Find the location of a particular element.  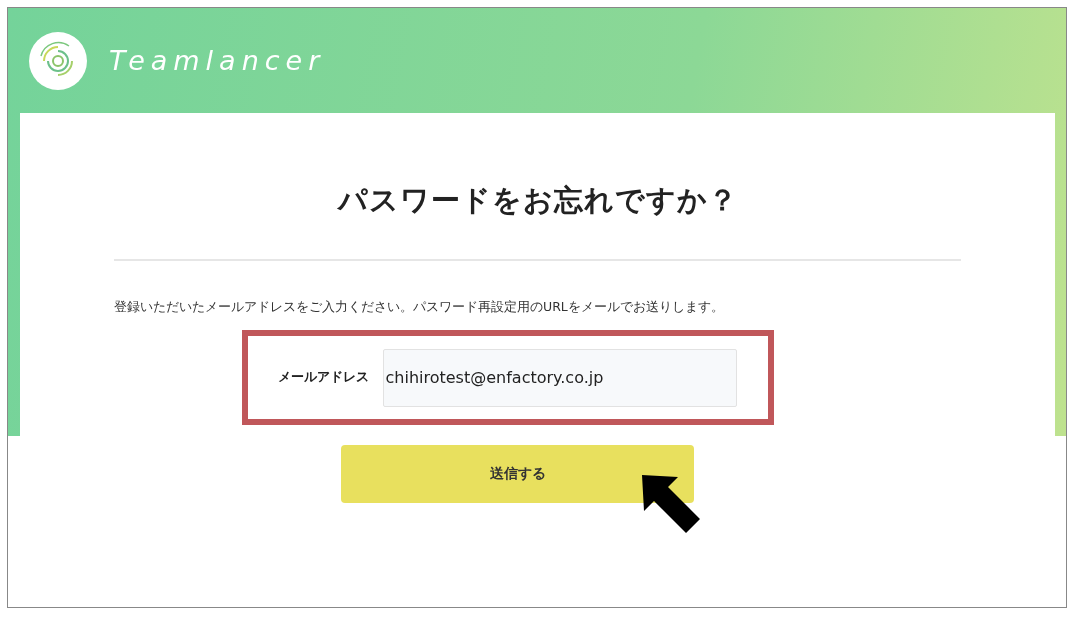

instruction-text: 登録いただいたメールアドレスをご入力ください。パスワード再設定用のURLをメールでお送りします。 is located at coordinates (419, 307).